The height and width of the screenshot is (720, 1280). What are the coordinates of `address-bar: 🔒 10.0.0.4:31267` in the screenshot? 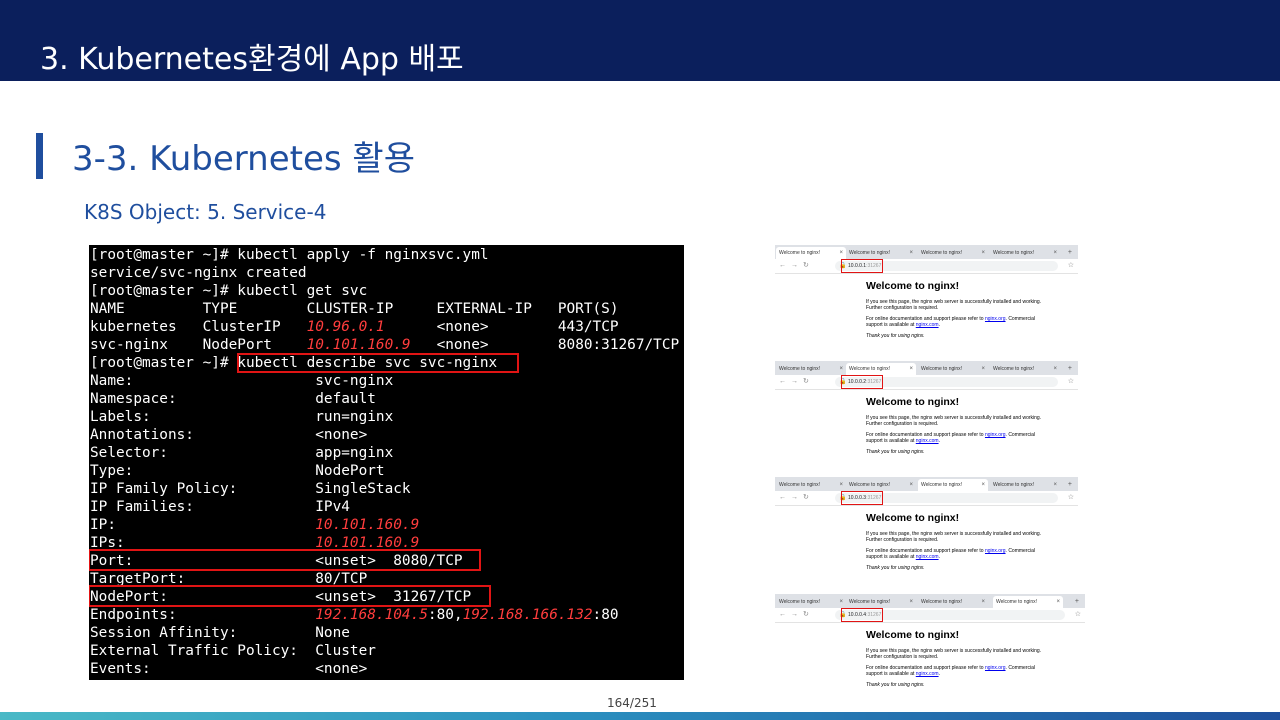 It's located at (950, 615).